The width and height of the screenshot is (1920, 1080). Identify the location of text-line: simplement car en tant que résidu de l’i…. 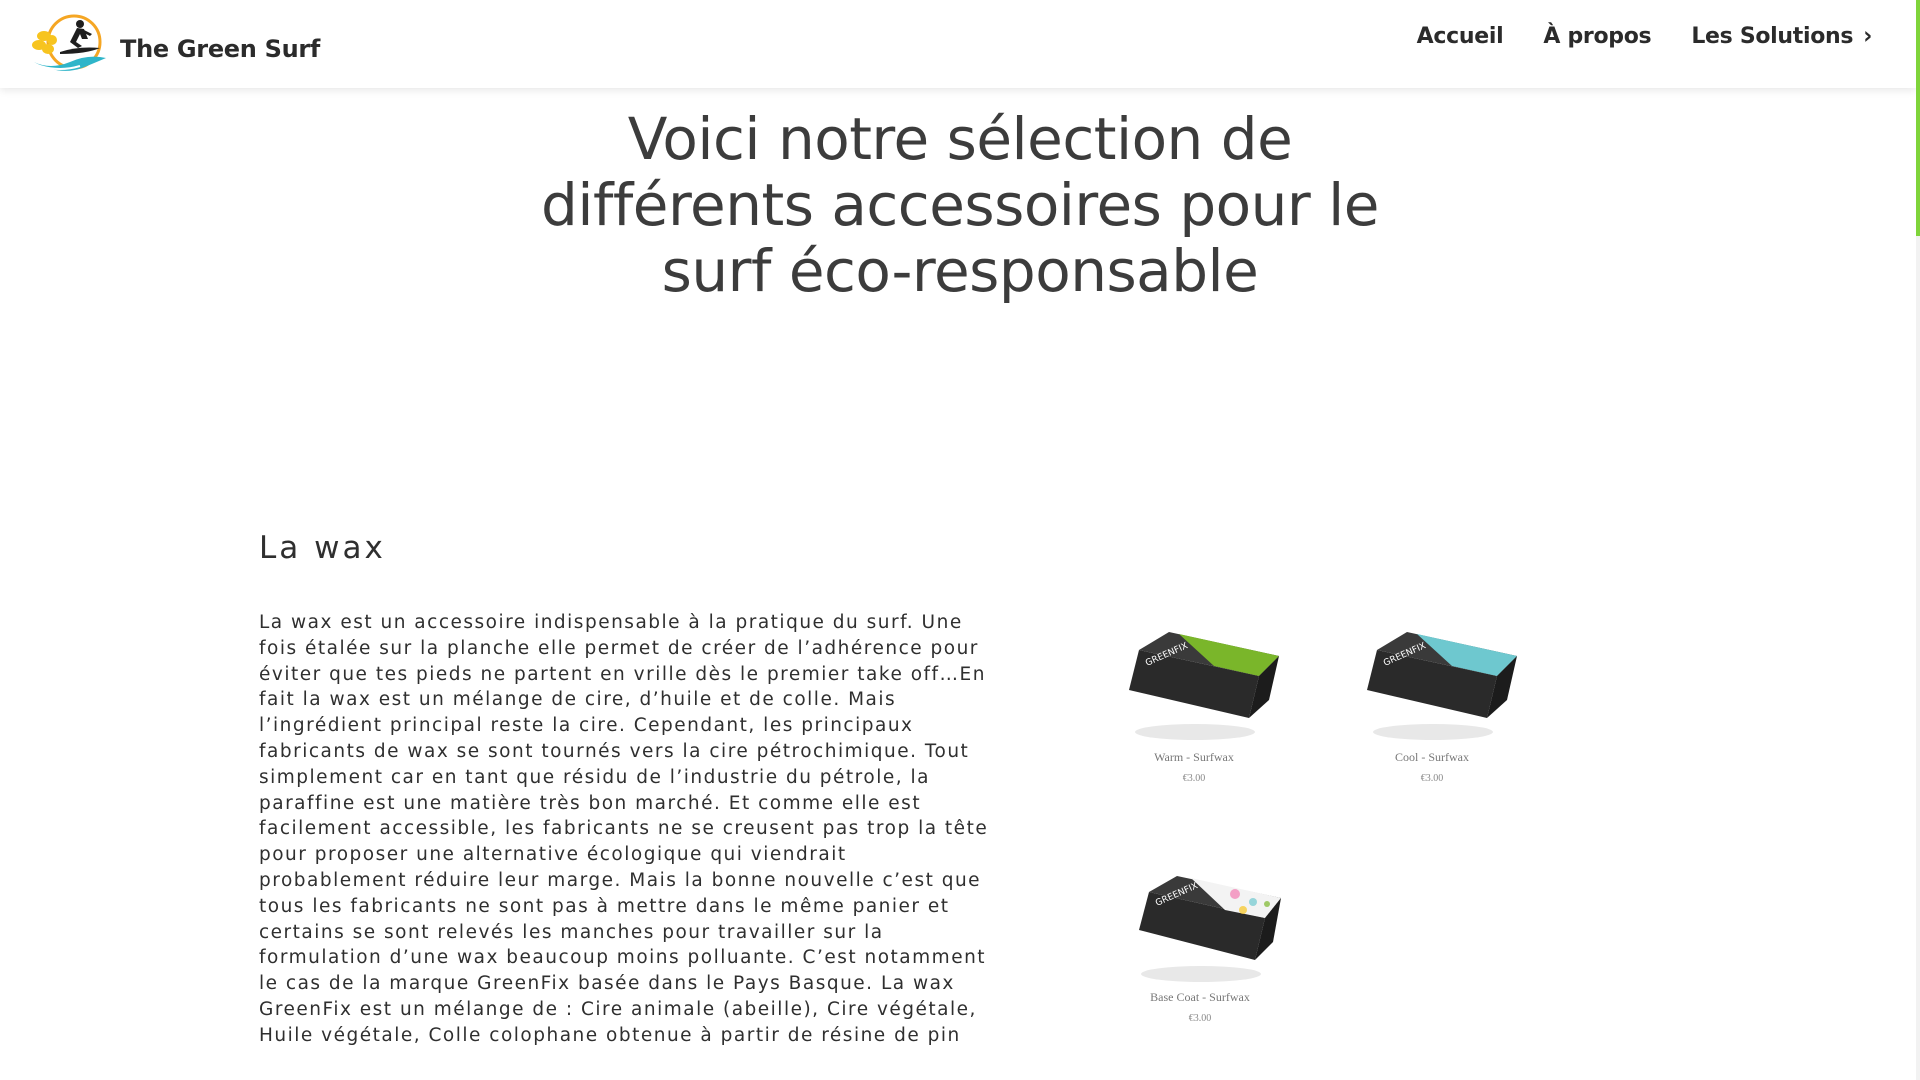
(594, 777).